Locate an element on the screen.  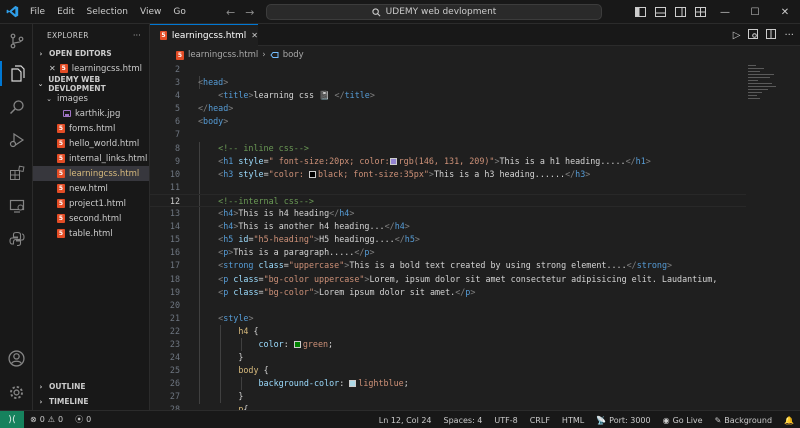
language-mode: HTML is located at coordinates (573, 420).